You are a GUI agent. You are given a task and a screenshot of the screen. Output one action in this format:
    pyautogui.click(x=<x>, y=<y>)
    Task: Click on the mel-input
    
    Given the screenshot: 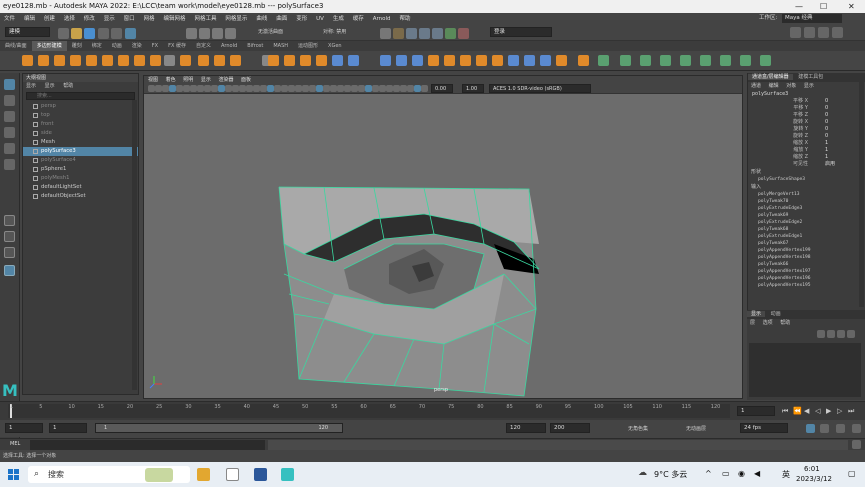 What is the action you would take?
    pyautogui.click(x=147, y=445)
    